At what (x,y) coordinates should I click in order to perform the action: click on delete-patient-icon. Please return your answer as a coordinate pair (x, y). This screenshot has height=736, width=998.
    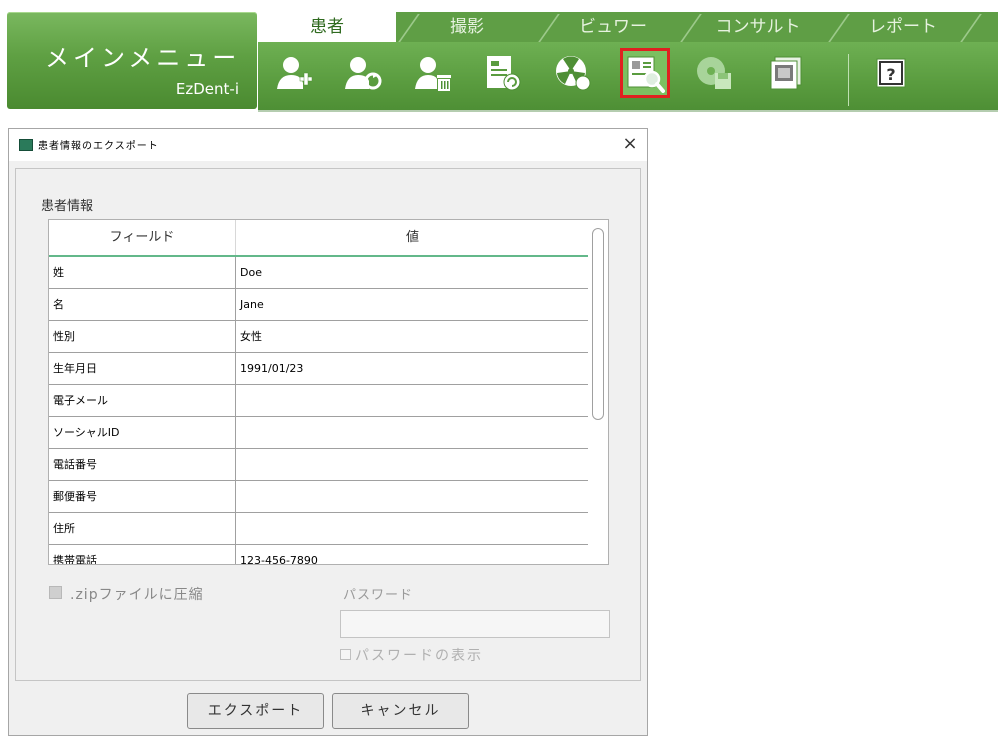
    Looking at the image, I should click on (433, 74).